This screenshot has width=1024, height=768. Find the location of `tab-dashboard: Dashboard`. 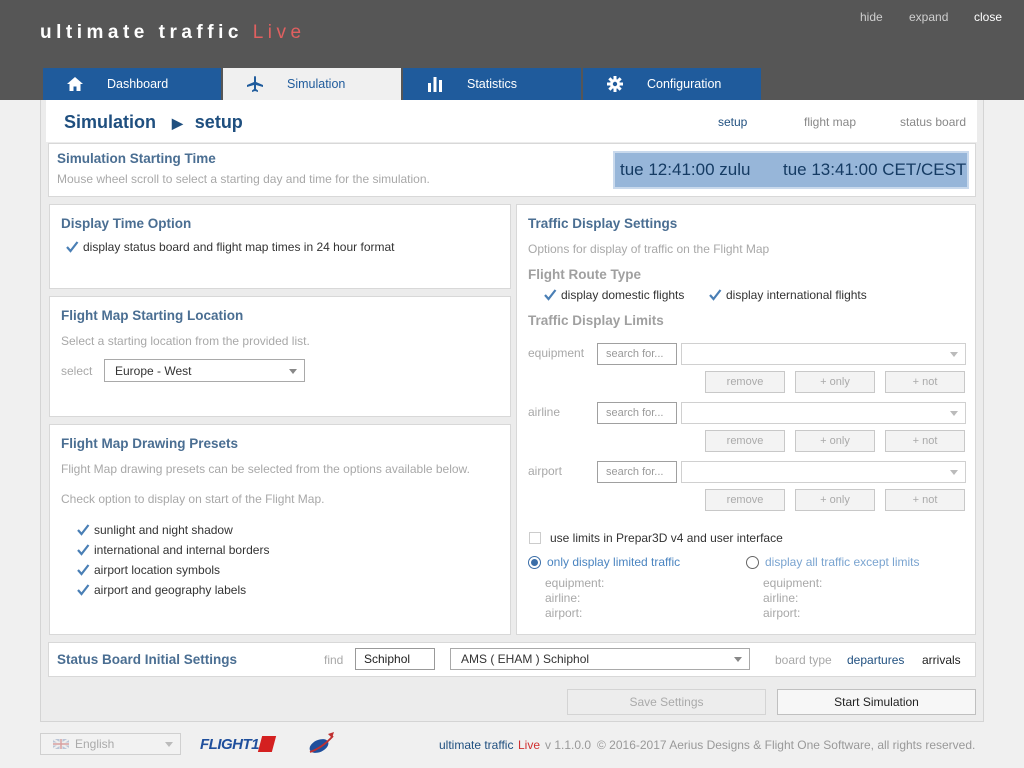

tab-dashboard: Dashboard is located at coordinates (132, 84).